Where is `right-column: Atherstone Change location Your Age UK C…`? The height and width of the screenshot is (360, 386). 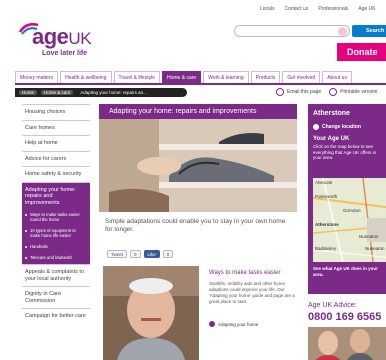 right-column: Atherstone Change location Your Age UK C… is located at coordinates (347, 232).